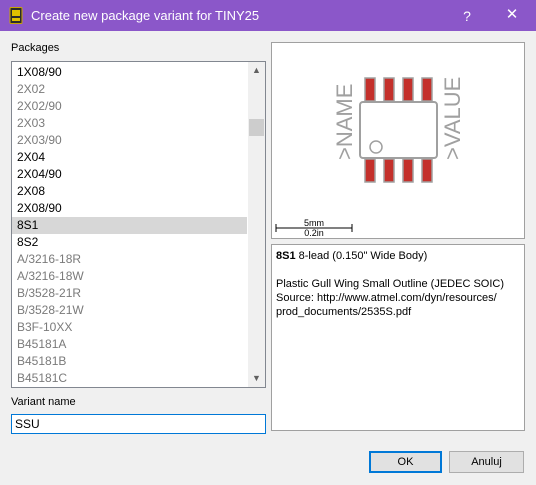  Describe the element at coordinates (129, 327) in the screenshot. I see `list-item: B3F-10XX` at that location.